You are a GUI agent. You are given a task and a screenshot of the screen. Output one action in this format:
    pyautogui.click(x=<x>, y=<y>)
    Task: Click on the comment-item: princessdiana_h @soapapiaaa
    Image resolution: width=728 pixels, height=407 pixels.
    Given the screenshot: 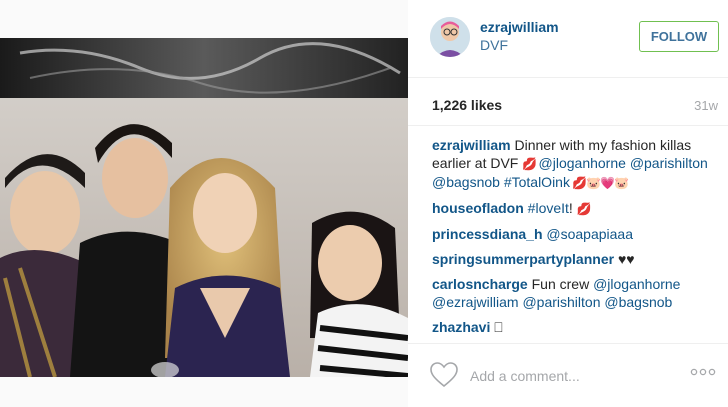 What is the action you would take?
    pyautogui.click(x=577, y=234)
    